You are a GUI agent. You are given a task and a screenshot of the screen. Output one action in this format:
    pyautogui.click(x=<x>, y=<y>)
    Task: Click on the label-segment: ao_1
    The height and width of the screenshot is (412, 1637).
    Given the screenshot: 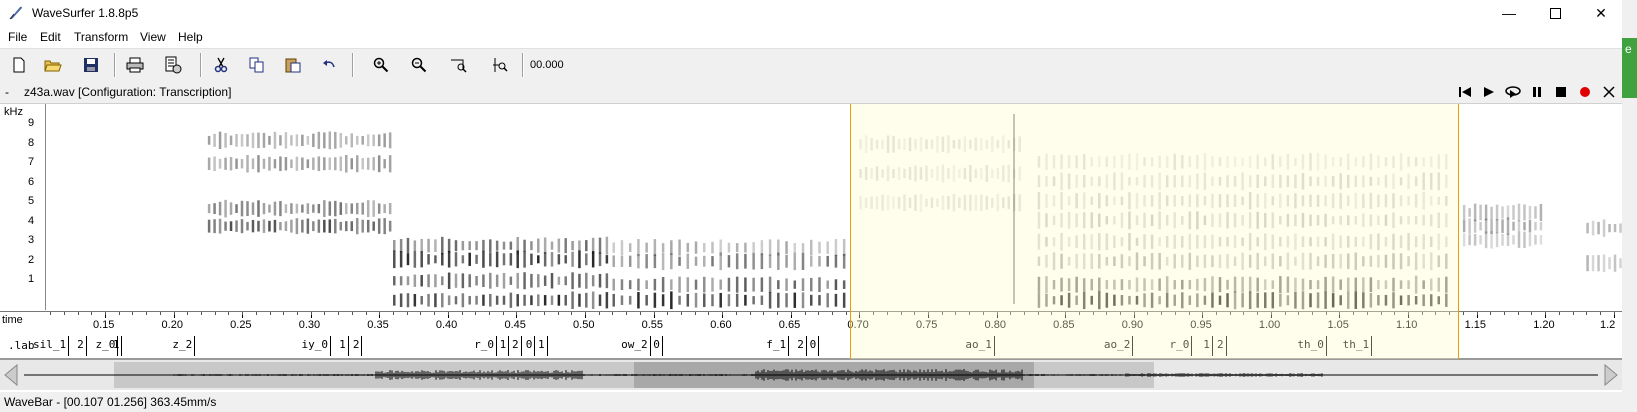 What is the action you would take?
    pyautogui.click(x=978, y=344)
    